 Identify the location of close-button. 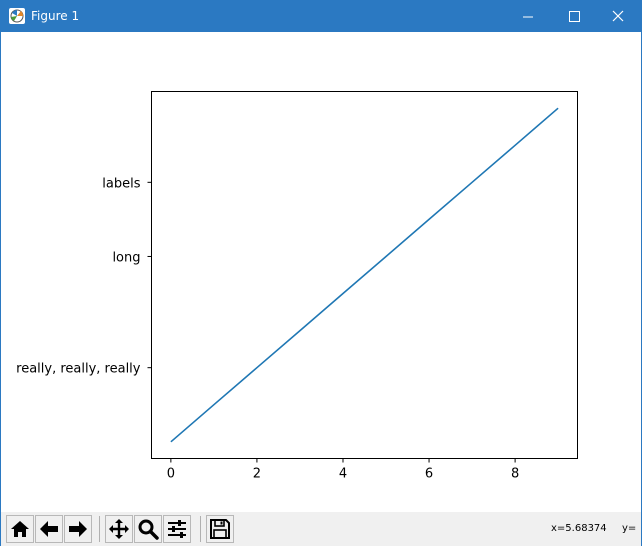
(618, 16).